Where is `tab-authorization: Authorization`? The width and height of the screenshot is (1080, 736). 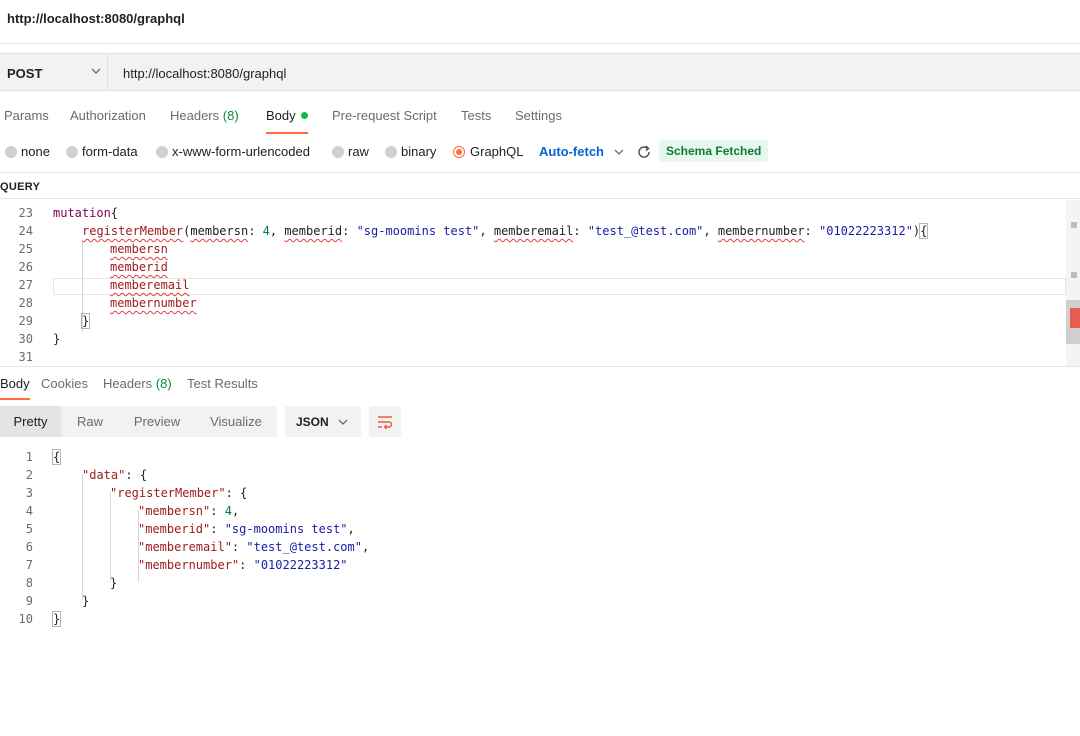 tab-authorization: Authorization is located at coordinates (108, 115).